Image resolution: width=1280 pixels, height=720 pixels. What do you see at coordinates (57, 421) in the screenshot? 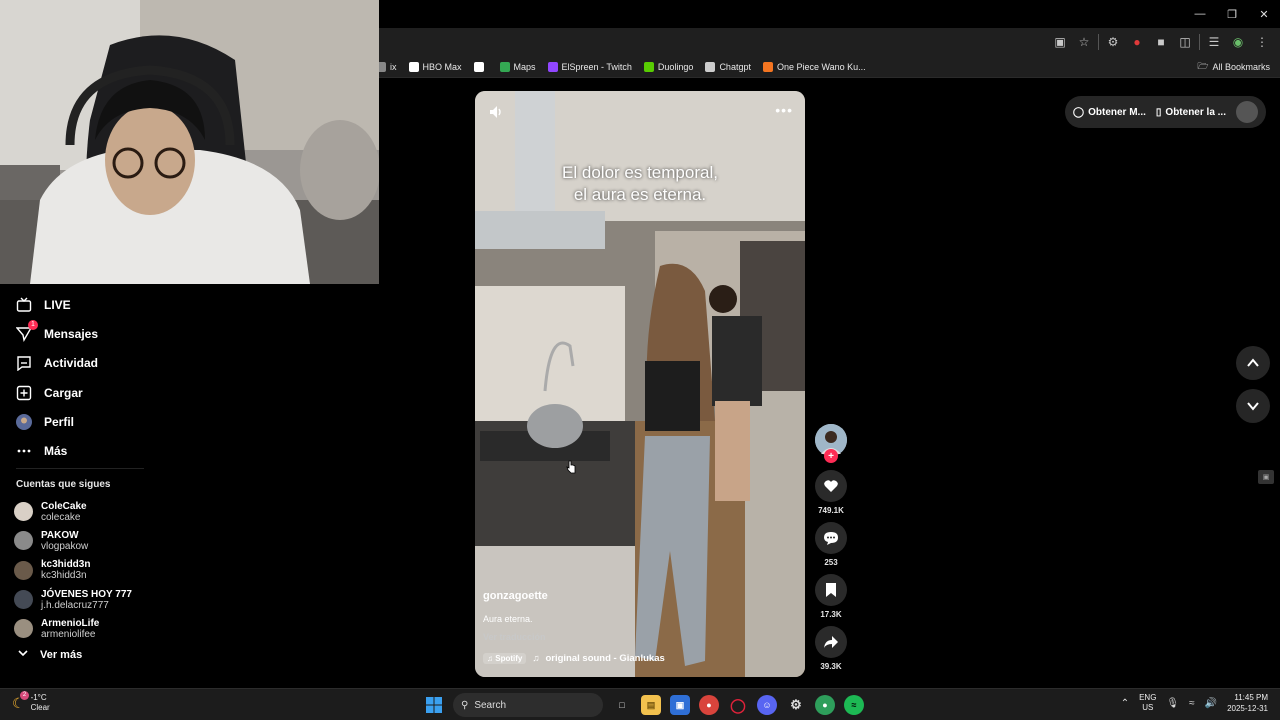
I see `sidebar-item-perfil: Perfil` at bounding box center [57, 421].